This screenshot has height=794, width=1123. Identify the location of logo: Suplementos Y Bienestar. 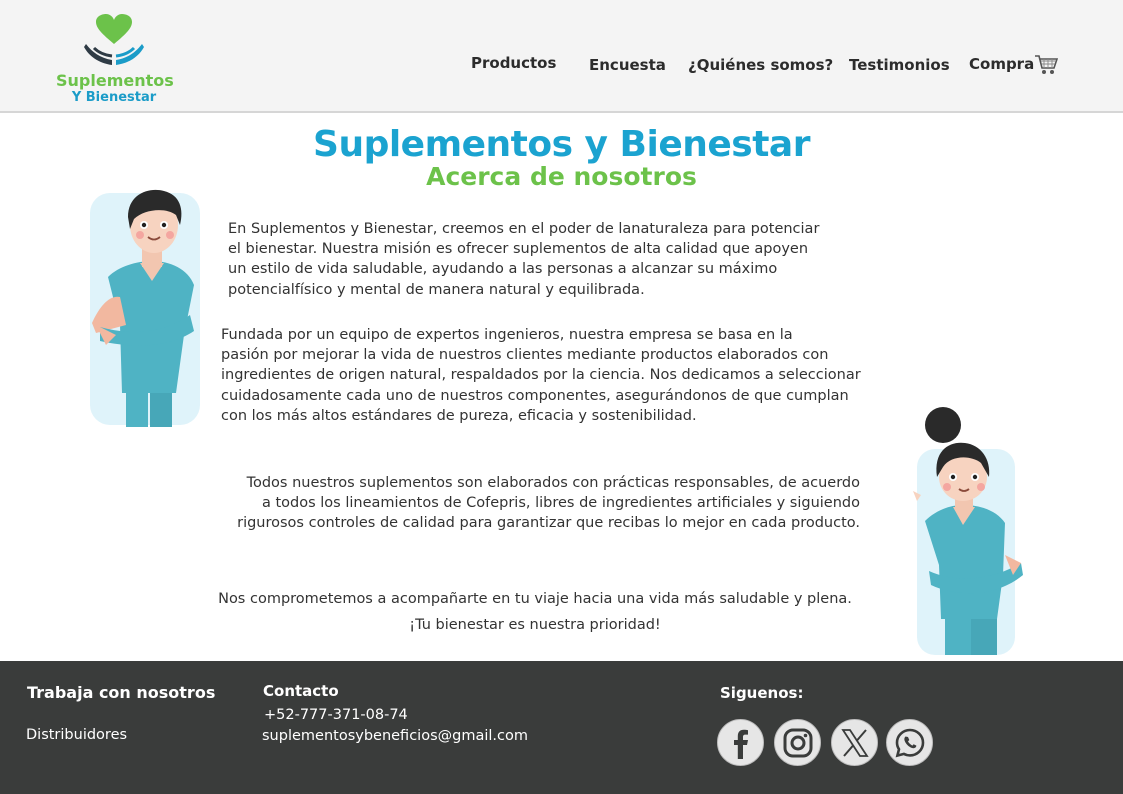
(115, 59).